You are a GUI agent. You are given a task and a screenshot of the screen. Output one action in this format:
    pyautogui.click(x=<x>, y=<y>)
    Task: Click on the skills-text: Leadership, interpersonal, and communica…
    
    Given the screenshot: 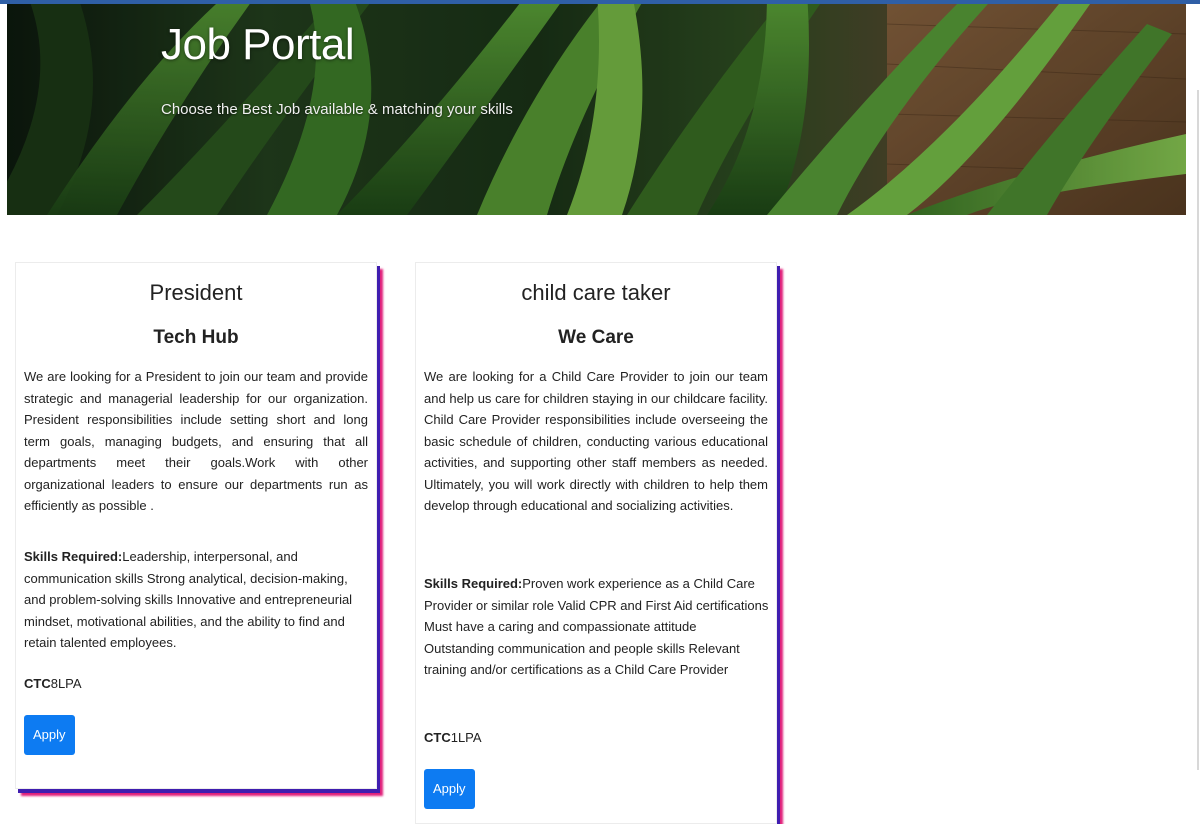 What is the action you would take?
    pyautogui.click(x=188, y=599)
    